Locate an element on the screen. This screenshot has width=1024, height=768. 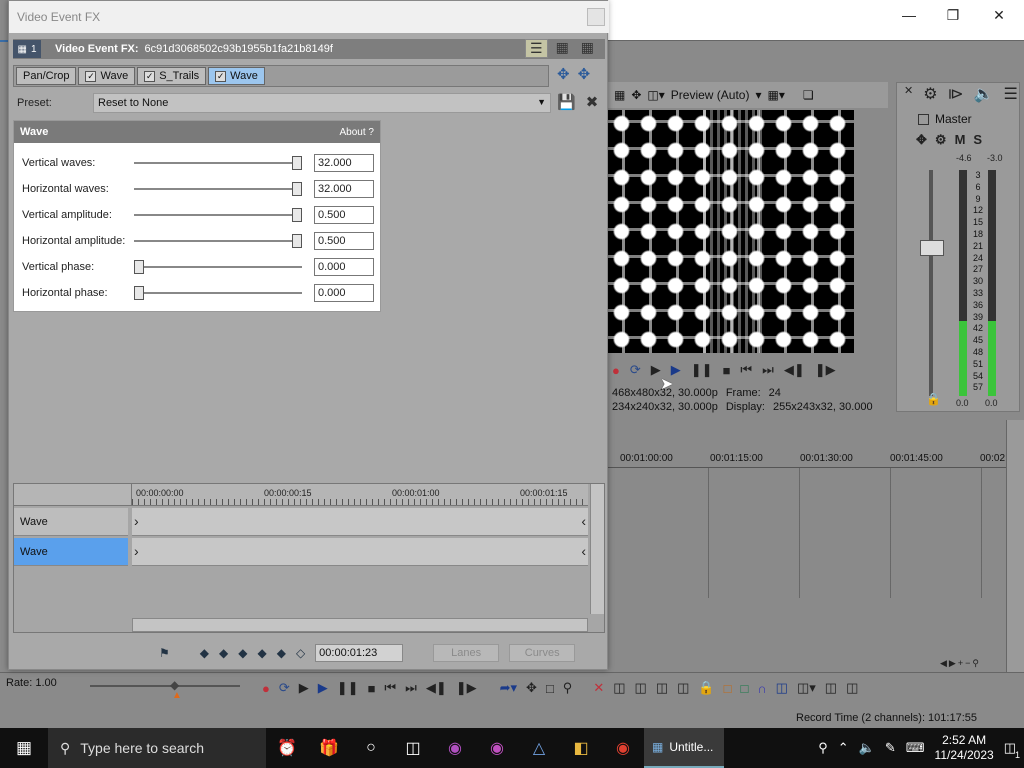
region-icon: □ is located at coordinates (744, 688).